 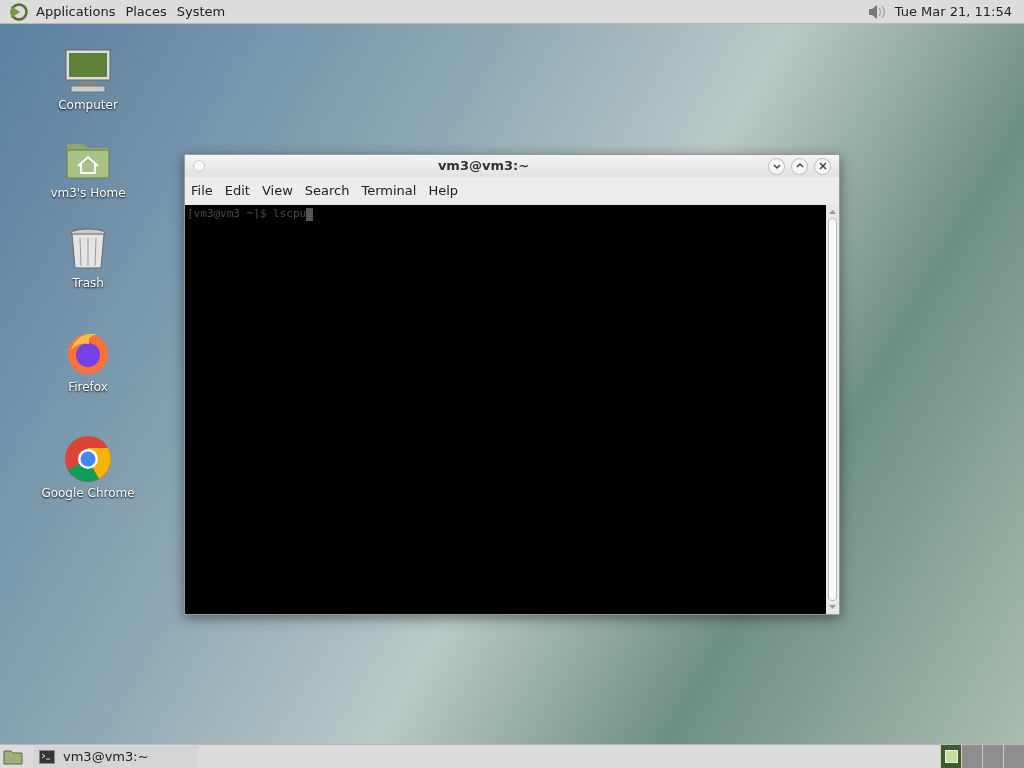 What do you see at coordinates (202, 191) in the screenshot?
I see `menu-item: File` at bounding box center [202, 191].